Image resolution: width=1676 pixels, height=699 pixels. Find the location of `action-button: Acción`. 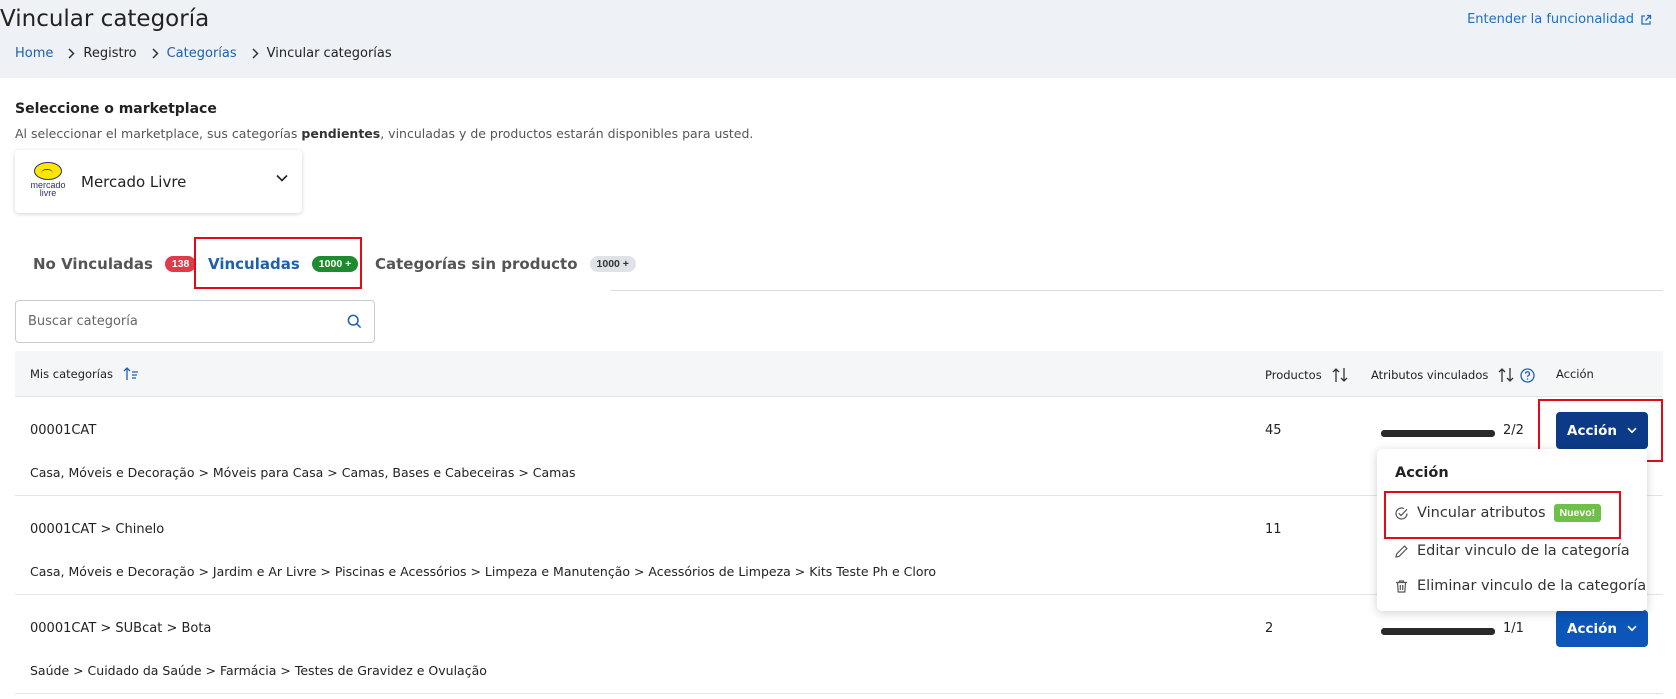

action-button: Acción is located at coordinates (1602, 628).